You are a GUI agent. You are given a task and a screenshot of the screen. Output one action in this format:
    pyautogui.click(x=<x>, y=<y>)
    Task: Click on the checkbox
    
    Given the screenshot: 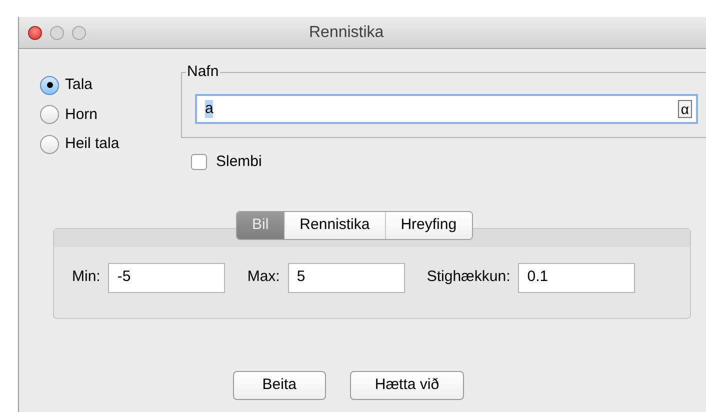 What is the action you would take?
    pyautogui.click(x=199, y=162)
    